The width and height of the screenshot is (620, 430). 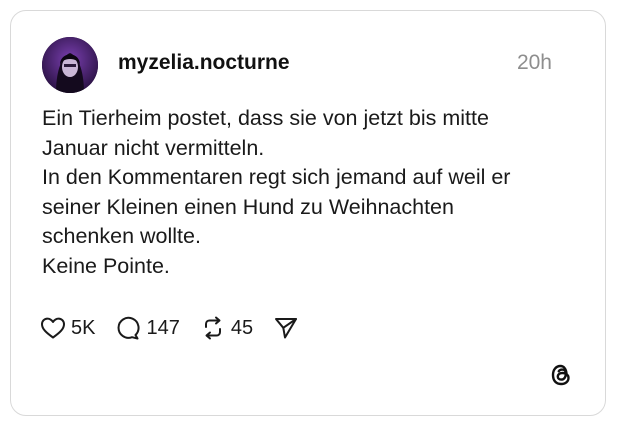 I want to click on post-text-line: Keine Pointe., so click(x=106, y=265).